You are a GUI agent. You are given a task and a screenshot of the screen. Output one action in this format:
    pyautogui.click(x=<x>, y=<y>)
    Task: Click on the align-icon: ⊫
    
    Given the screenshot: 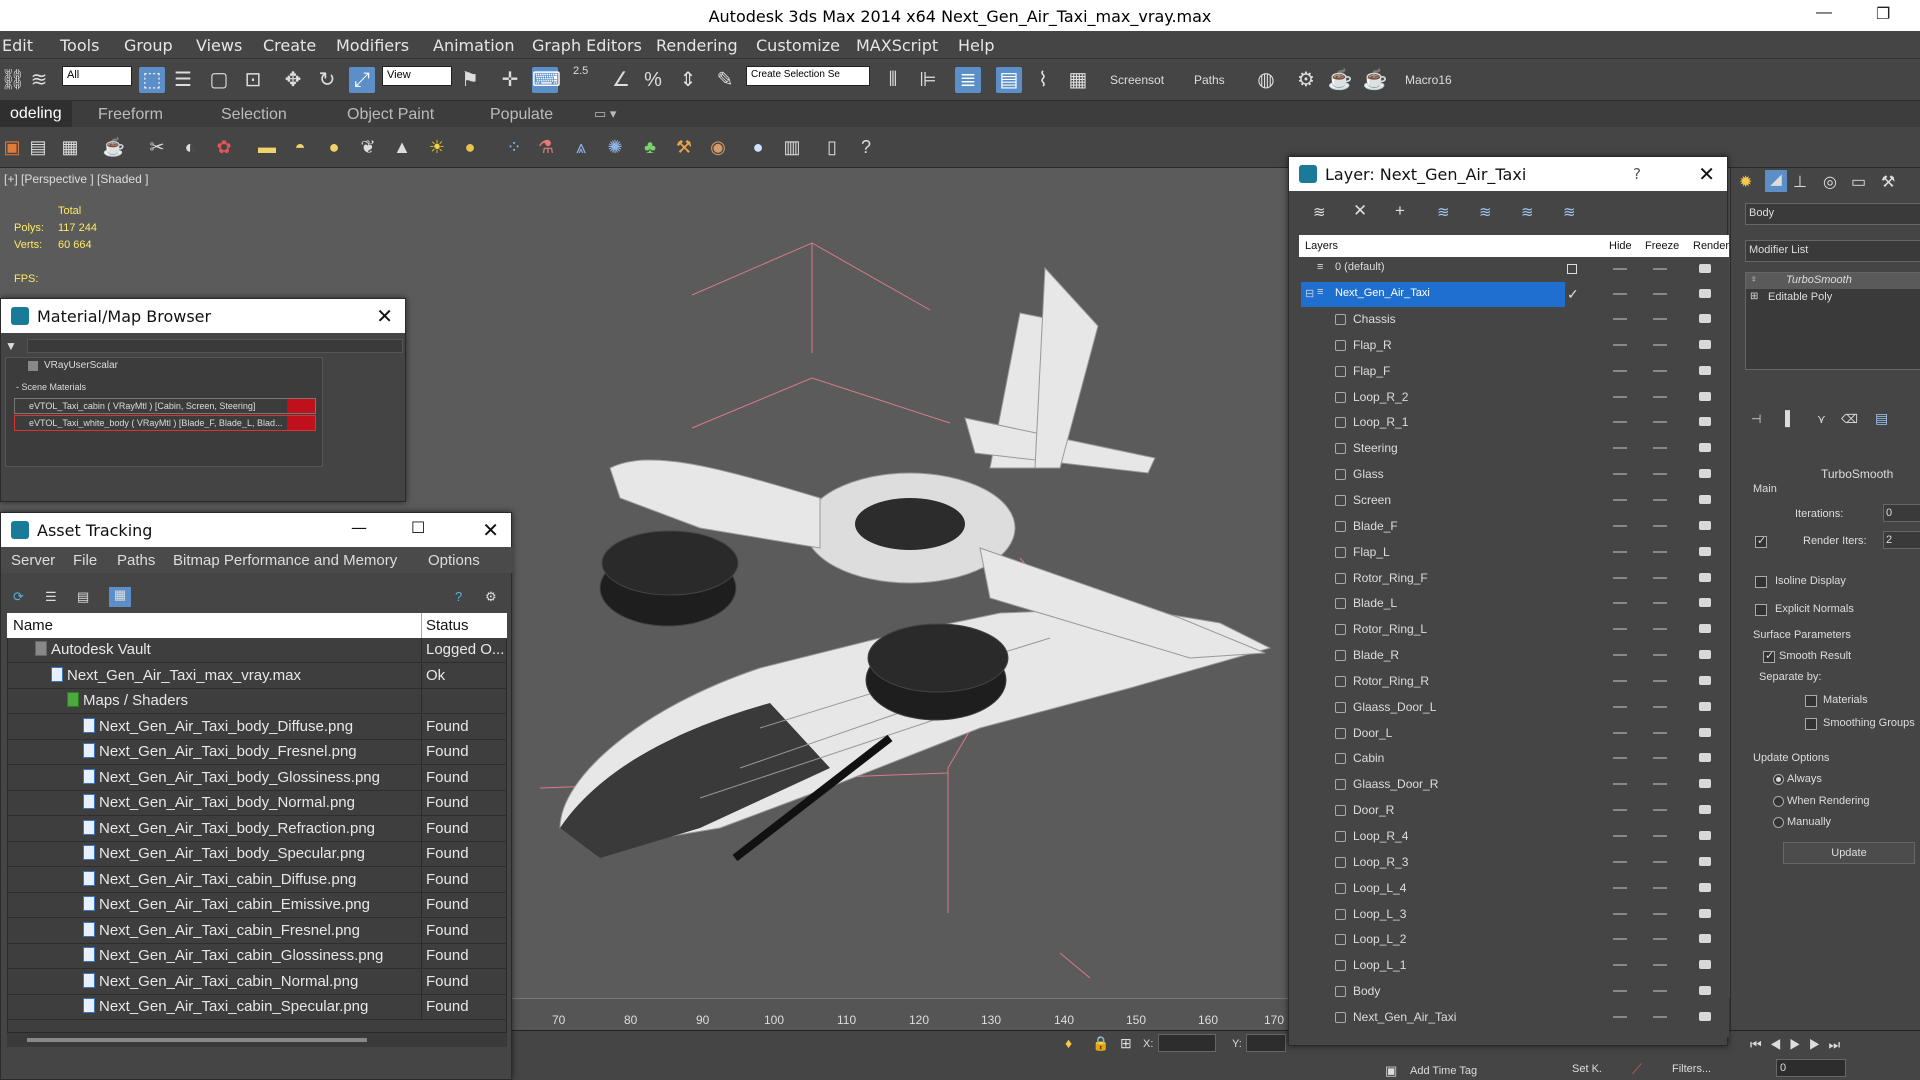 What is the action you would take?
    pyautogui.click(x=928, y=80)
    